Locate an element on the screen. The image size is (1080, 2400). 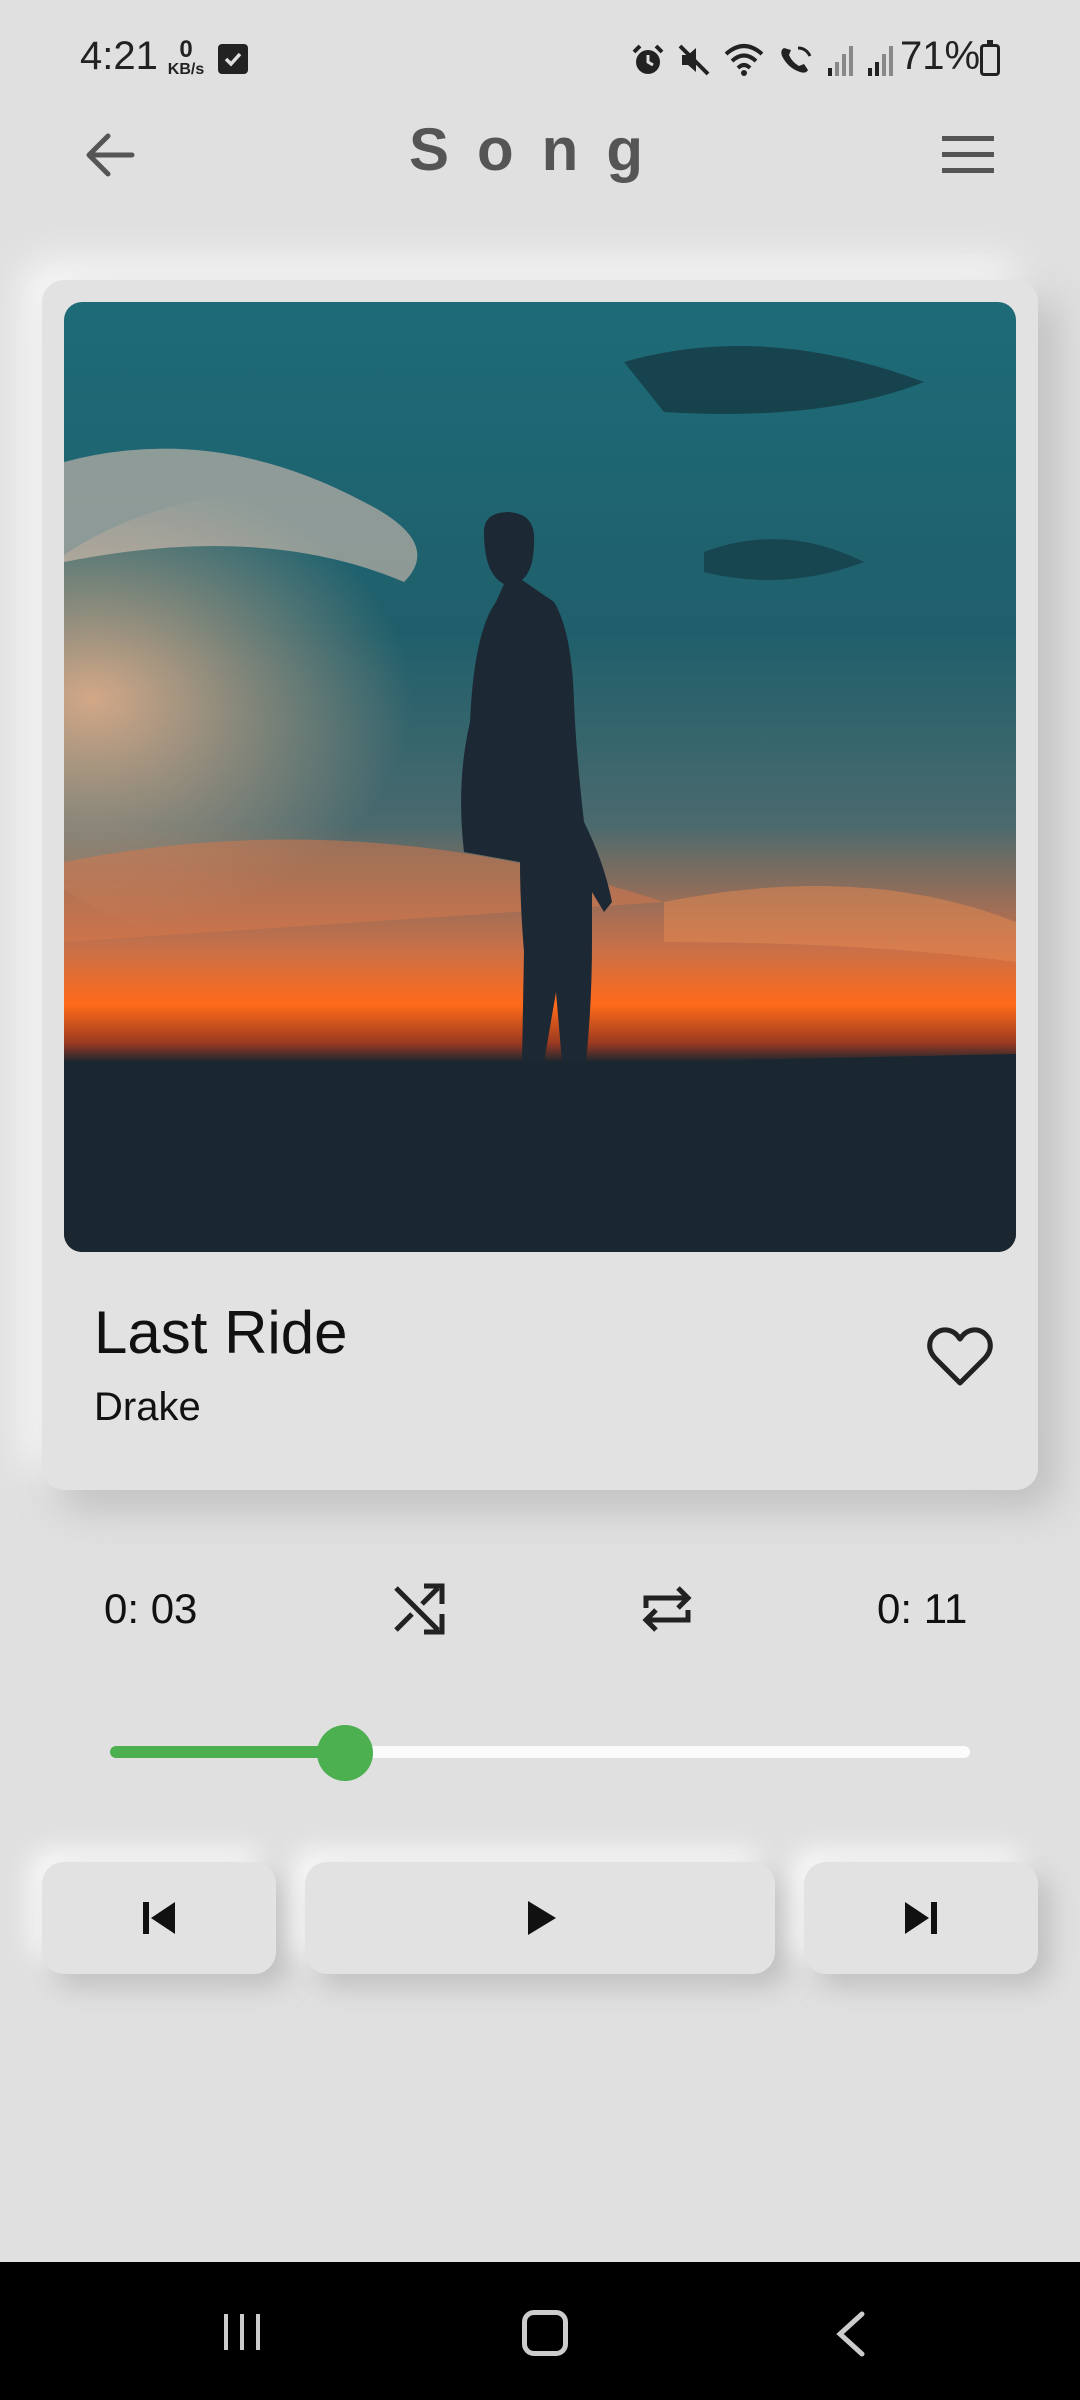
alarm-icon is located at coordinates (648, 59).